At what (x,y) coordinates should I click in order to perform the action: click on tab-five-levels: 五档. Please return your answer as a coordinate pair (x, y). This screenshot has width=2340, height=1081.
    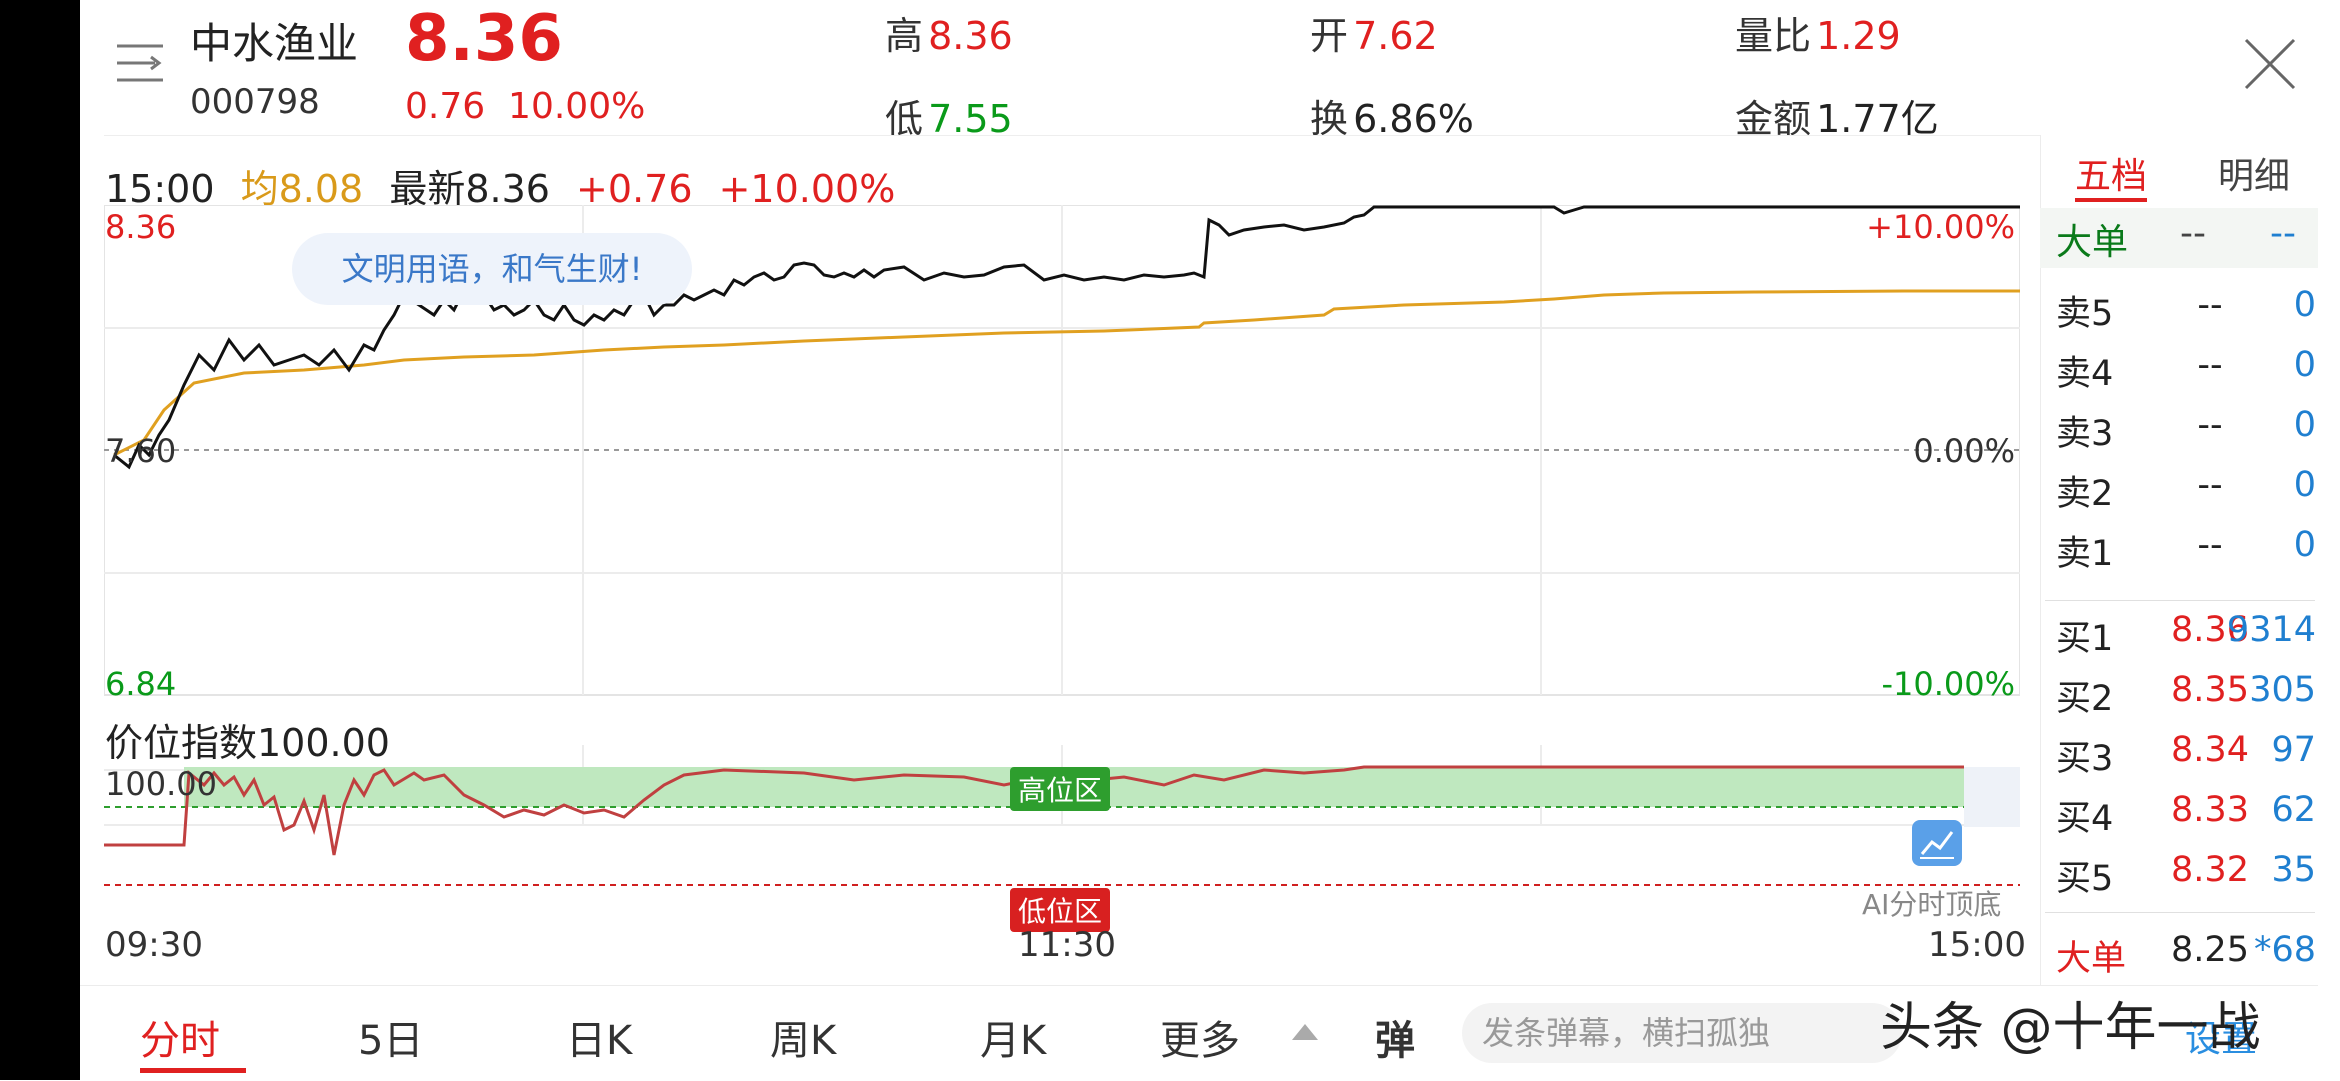
    Looking at the image, I should click on (2111, 173).